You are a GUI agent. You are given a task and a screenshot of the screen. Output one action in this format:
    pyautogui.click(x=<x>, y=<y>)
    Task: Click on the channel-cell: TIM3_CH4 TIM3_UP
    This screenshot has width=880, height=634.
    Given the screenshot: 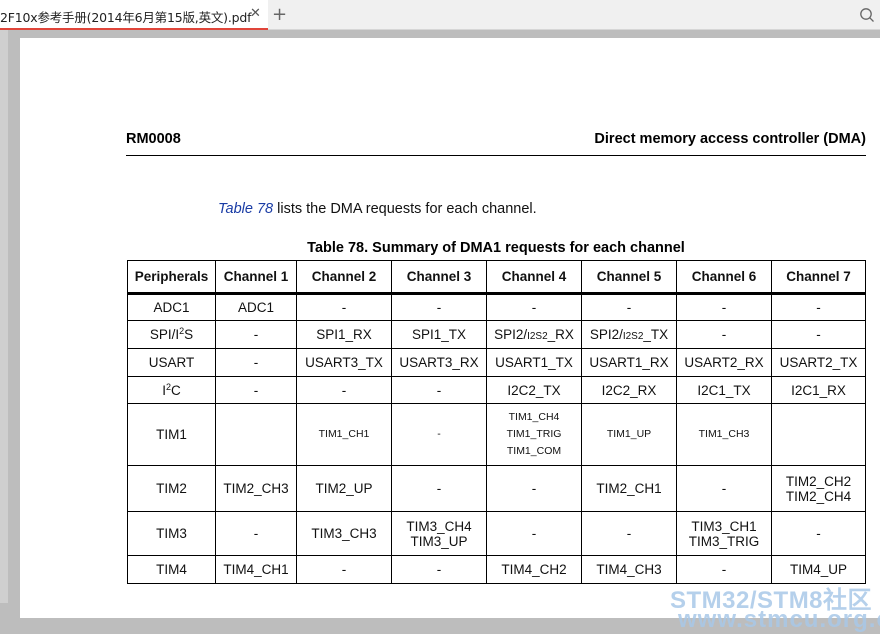 What is the action you would take?
    pyautogui.click(x=439, y=533)
    